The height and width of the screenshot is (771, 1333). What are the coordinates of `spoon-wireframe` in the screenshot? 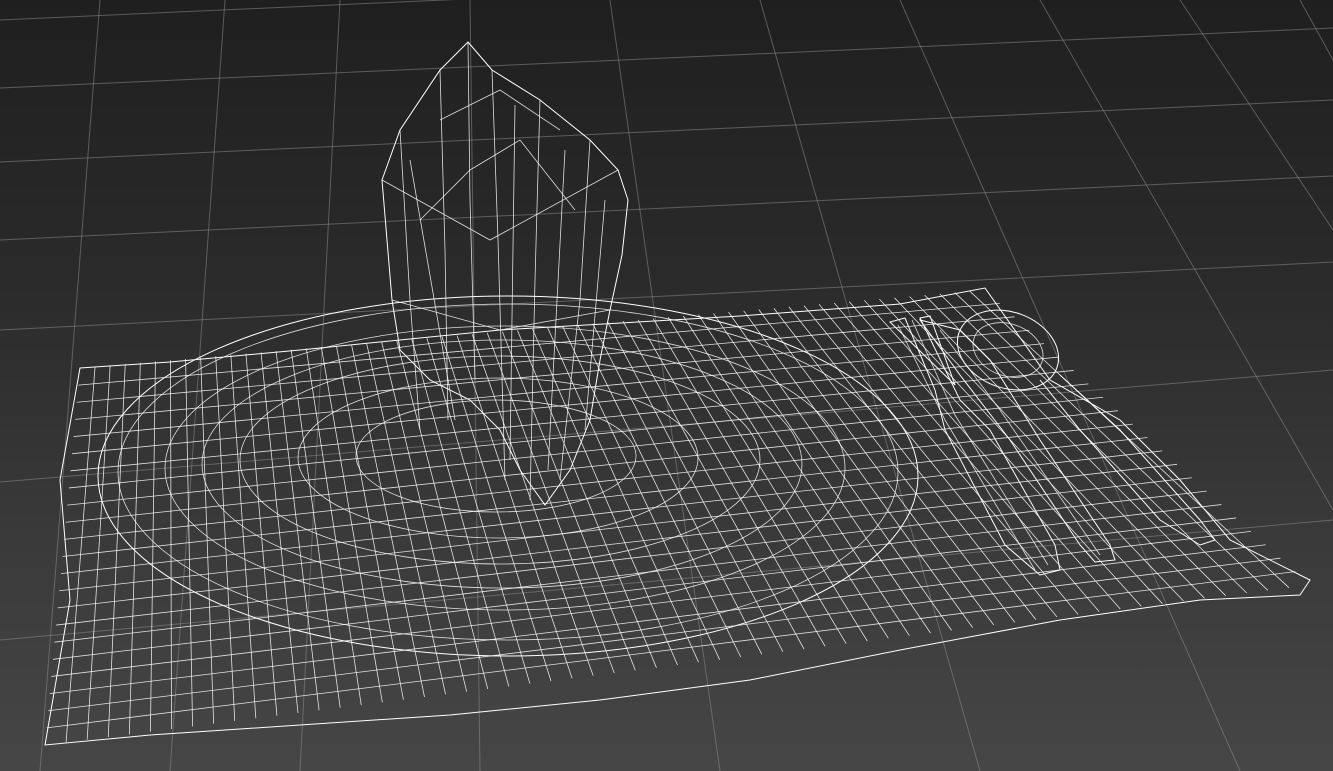 It's located at (1081, 421).